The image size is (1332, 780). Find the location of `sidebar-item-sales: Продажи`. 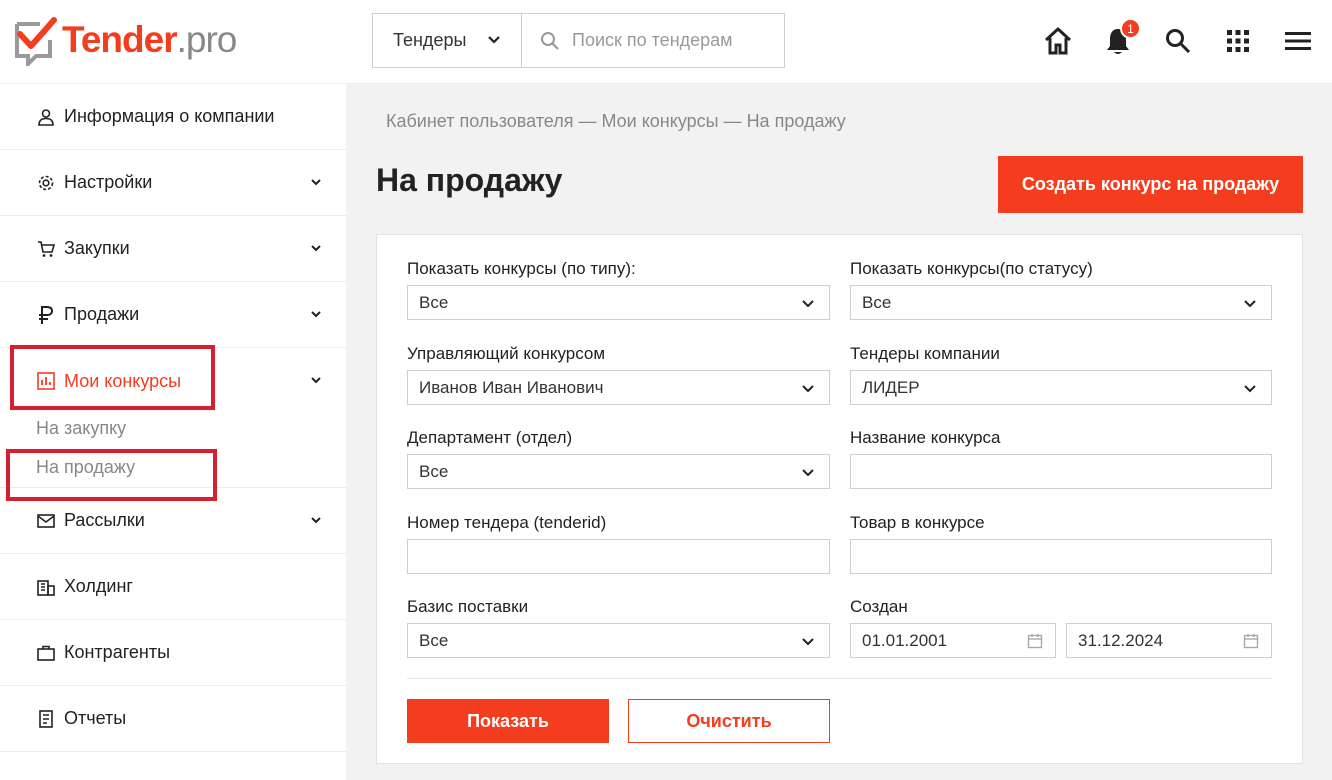

sidebar-item-sales: Продажи is located at coordinates (173, 315).